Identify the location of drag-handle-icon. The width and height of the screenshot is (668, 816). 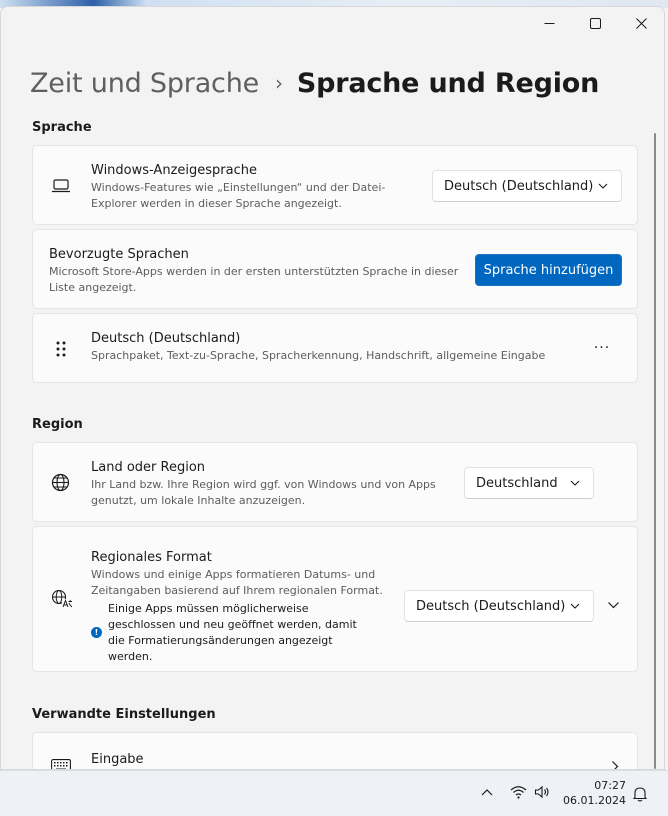
(61, 349).